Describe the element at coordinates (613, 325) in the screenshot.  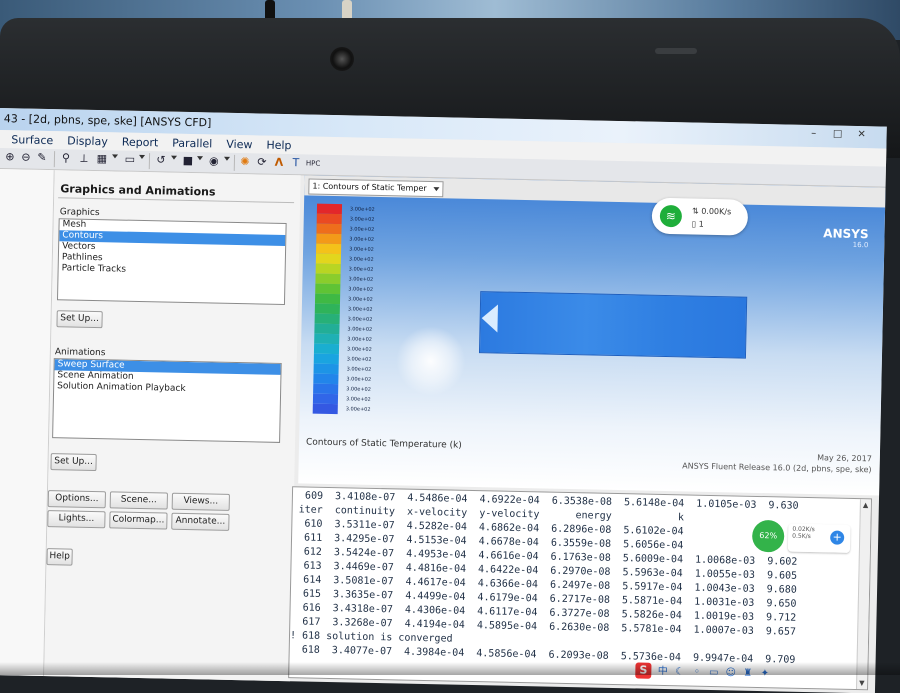
I see `flow-domain` at that location.